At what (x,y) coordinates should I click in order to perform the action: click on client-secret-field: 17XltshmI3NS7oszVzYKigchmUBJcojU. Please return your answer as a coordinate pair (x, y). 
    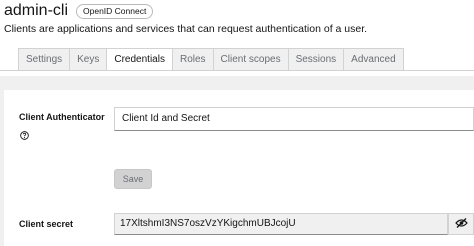
    Looking at the image, I should click on (281, 224).